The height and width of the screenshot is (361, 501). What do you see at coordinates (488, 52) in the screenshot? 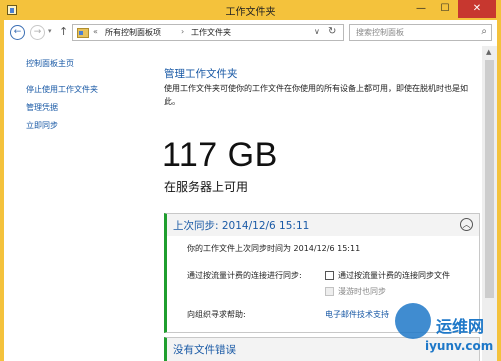
I see `scroll-up-arrow-icon: ▲` at bounding box center [488, 52].